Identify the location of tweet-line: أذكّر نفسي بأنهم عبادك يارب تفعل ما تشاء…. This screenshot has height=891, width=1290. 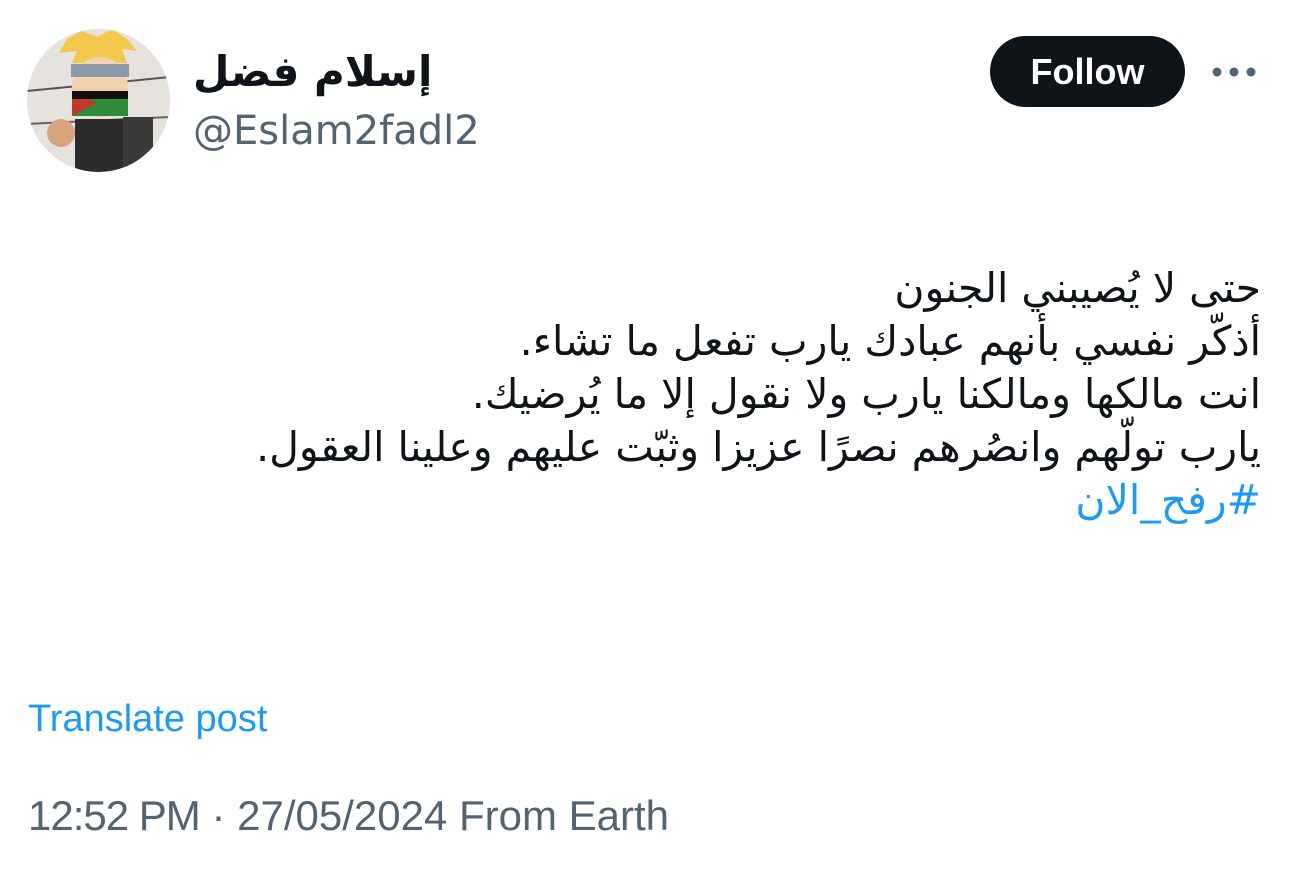
(890, 341).